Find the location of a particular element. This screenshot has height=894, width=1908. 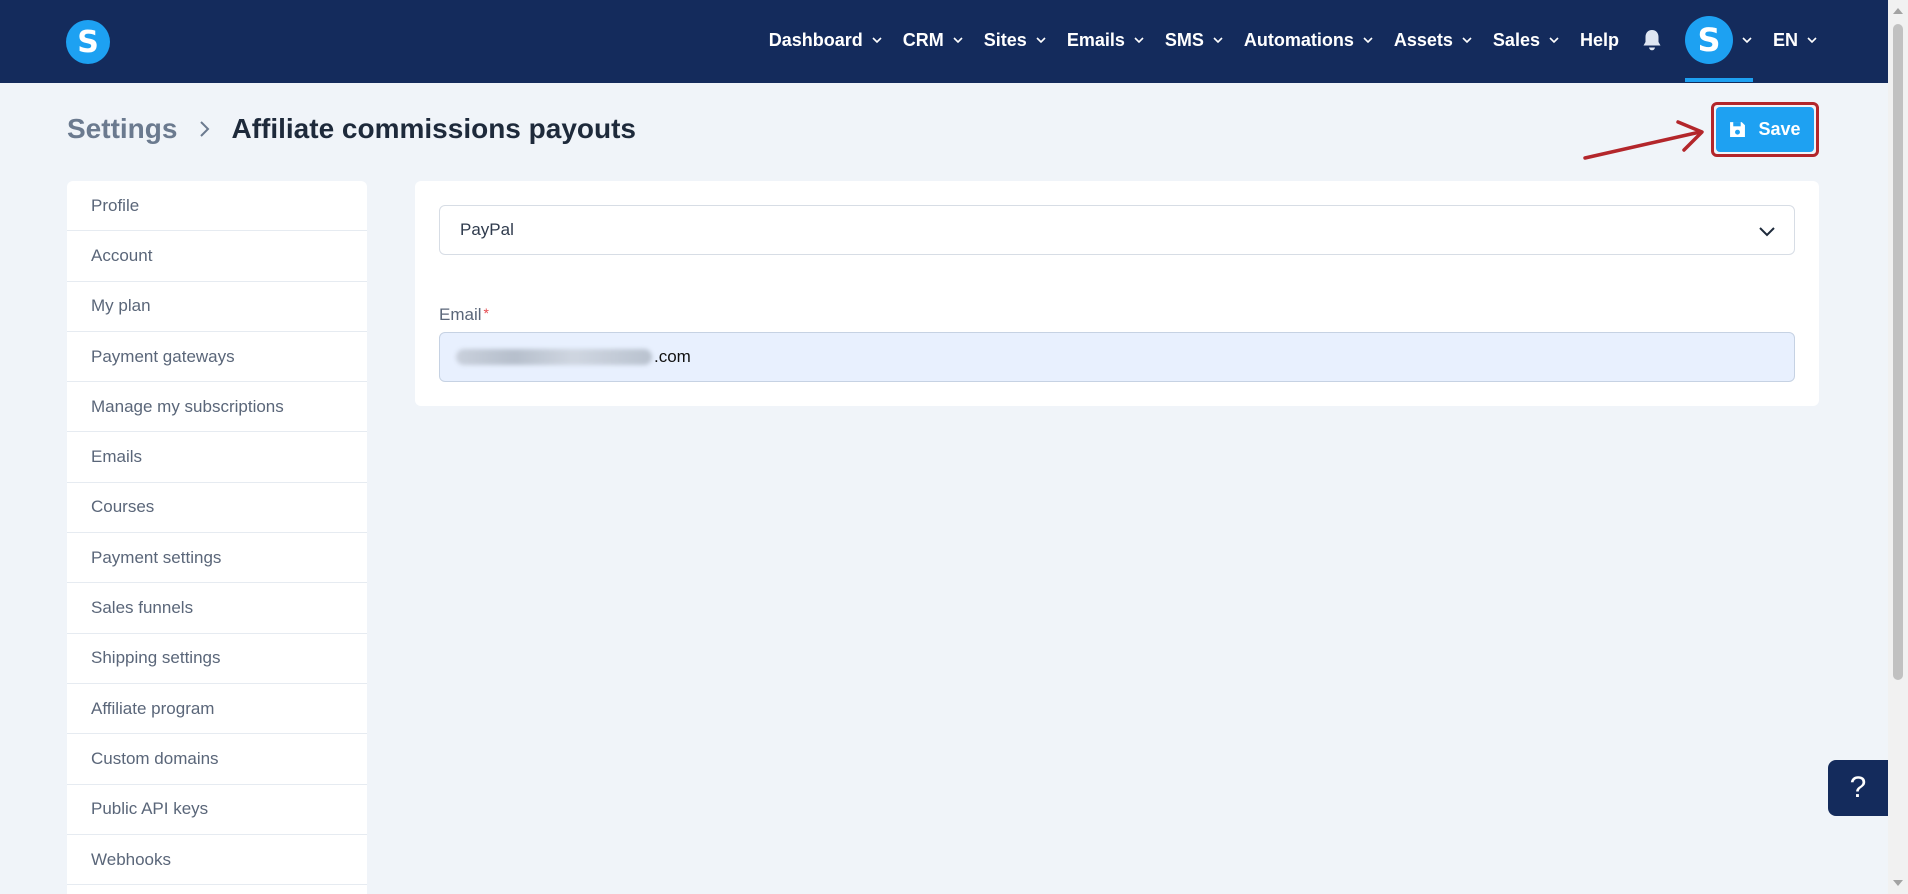

nav-label: SMS is located at coordinates (1184, 39).